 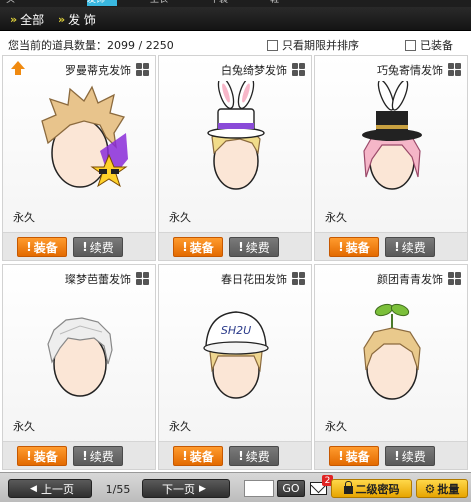 I want to click on filter-hair-label: 发 饰, so click(x=82, y=19).